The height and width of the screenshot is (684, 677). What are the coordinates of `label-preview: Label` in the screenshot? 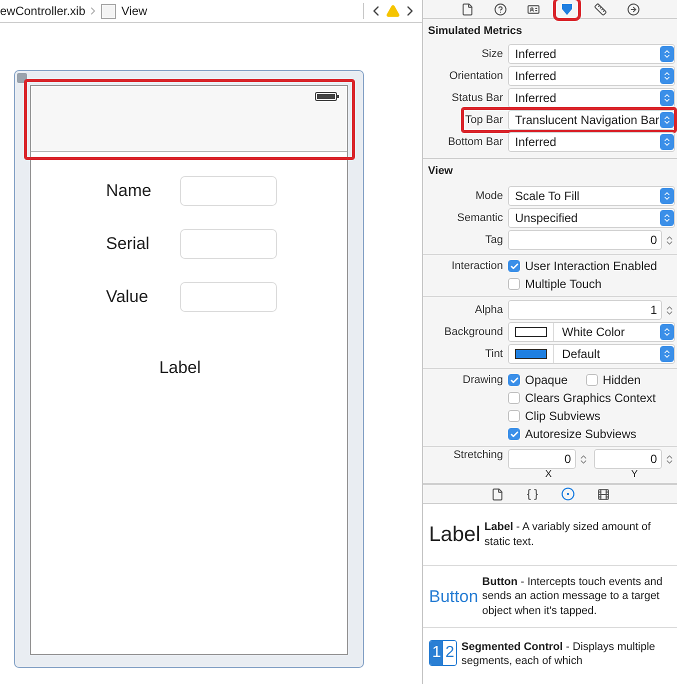 It's located at (454, 534).